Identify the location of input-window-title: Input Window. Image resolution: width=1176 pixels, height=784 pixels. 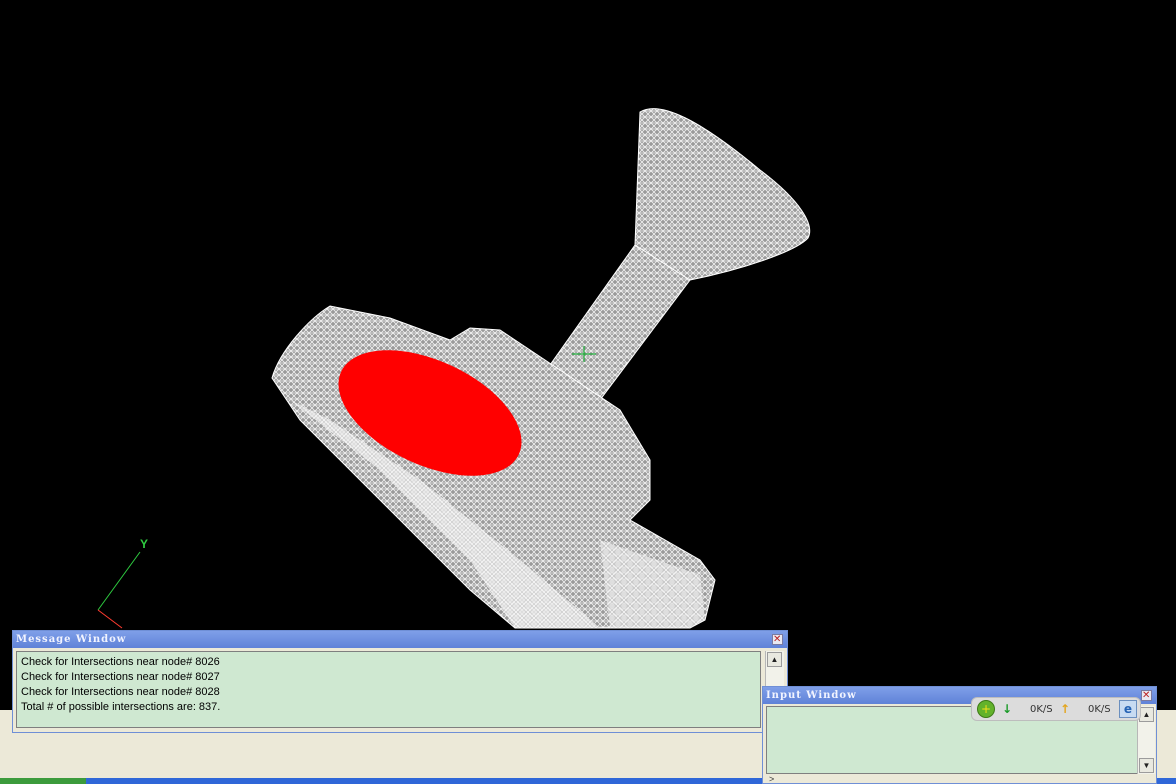
(811, 695).